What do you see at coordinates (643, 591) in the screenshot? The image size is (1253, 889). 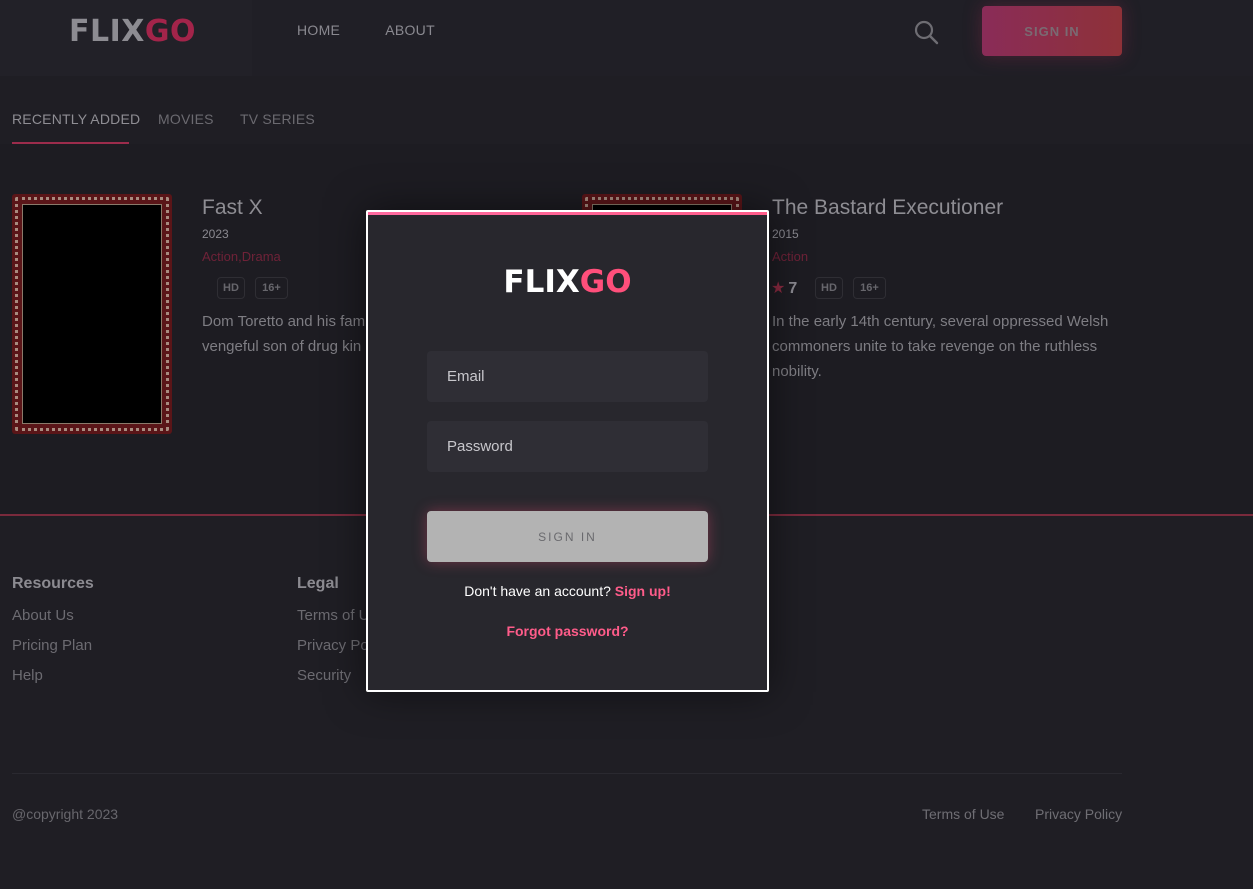 I see `signup-link: Sign up!` at bounding box center [643, 591].